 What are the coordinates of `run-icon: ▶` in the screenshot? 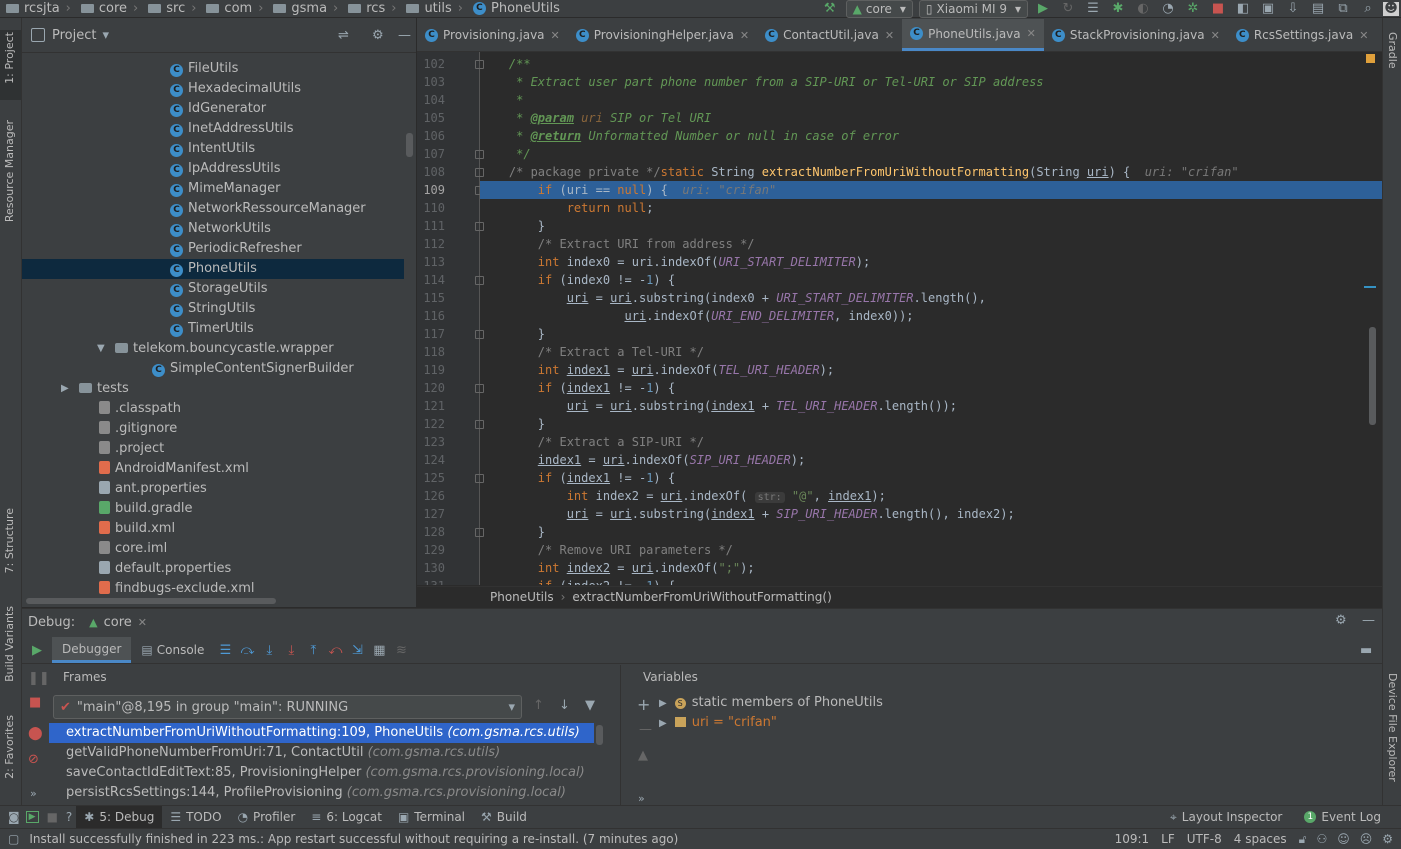 It's located at (1043, 9).